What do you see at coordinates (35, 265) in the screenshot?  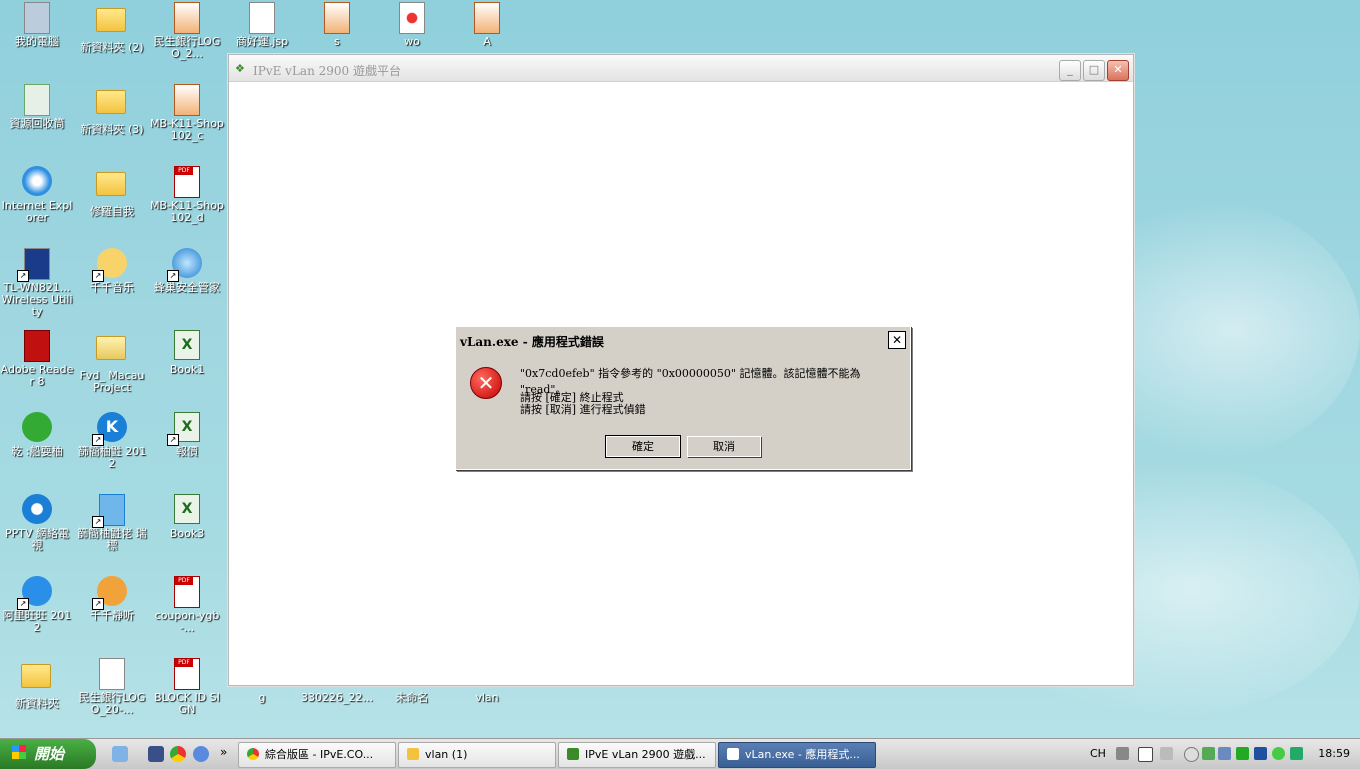 I see `wireless-utility-icon: ↗` at bounding box center [35, 265].